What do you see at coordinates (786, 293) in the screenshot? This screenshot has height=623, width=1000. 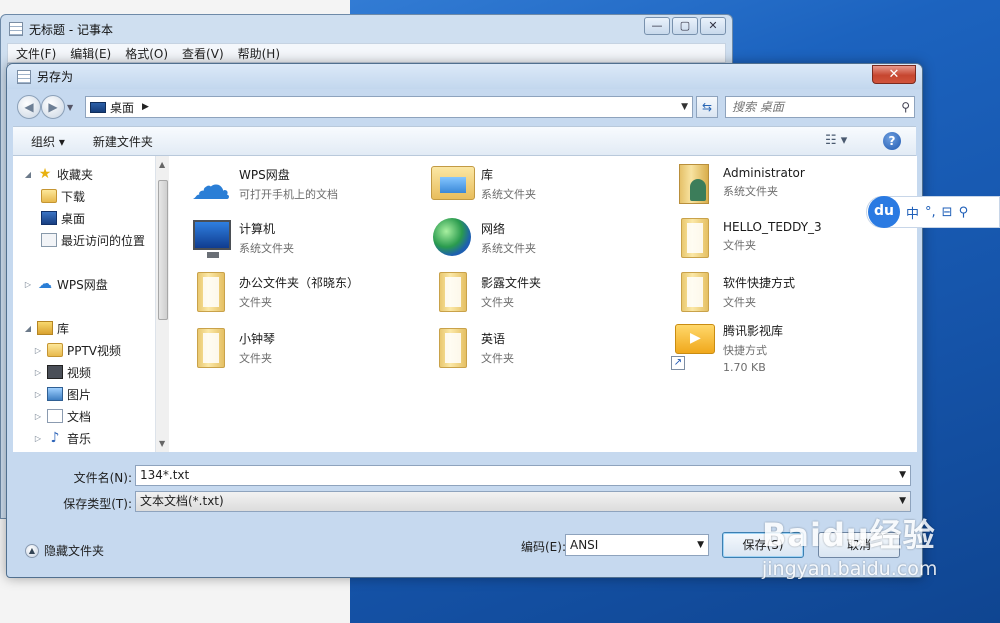 I see `file-item-software-shortcuts: 软件快捷方式 文件夹` at bounding box center [786, 293].